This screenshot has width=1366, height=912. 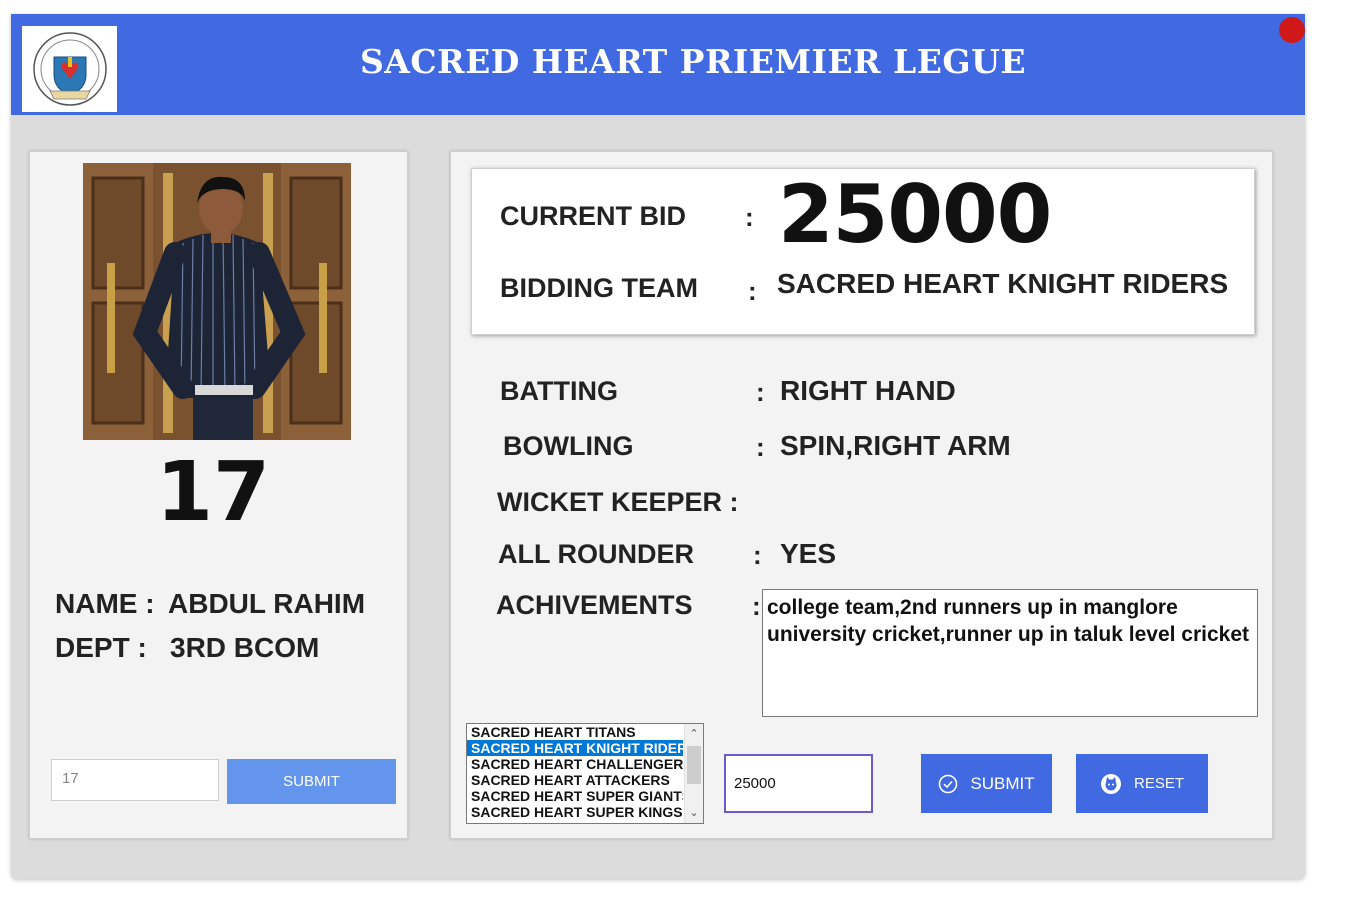 What do you see at coordinates (213, 492) in the screenshot?
I see `player-number: 17` at bounding box center [213, 492].